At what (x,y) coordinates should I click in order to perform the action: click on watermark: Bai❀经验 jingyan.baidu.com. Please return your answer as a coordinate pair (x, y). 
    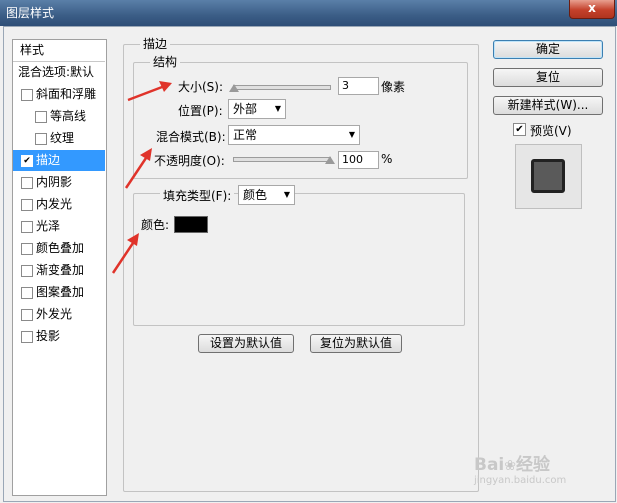
    Looking at the image, I should click on (520, 468).